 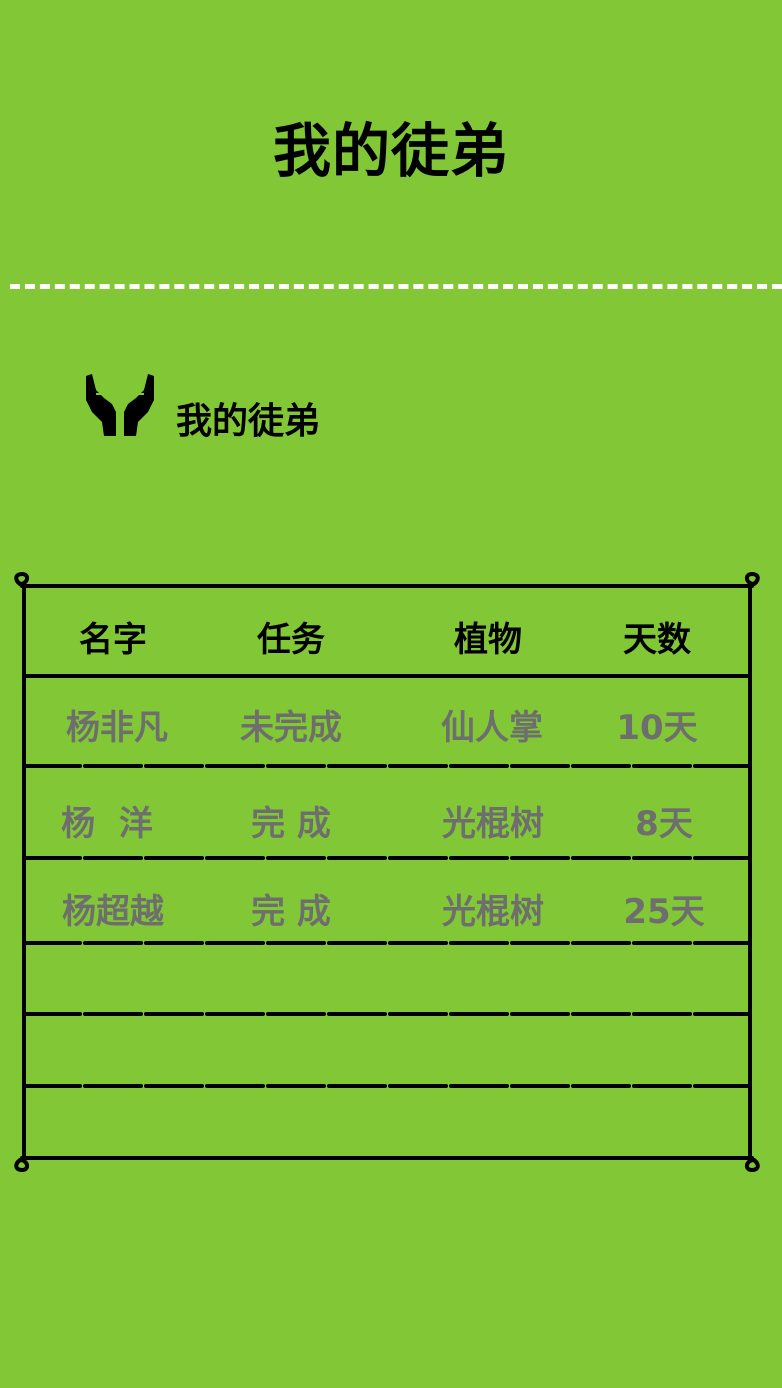 What do you see at coordinates (291, 640) in the screenshot?
I see `column-header-task: 任务` at bounding box center [291, 640].